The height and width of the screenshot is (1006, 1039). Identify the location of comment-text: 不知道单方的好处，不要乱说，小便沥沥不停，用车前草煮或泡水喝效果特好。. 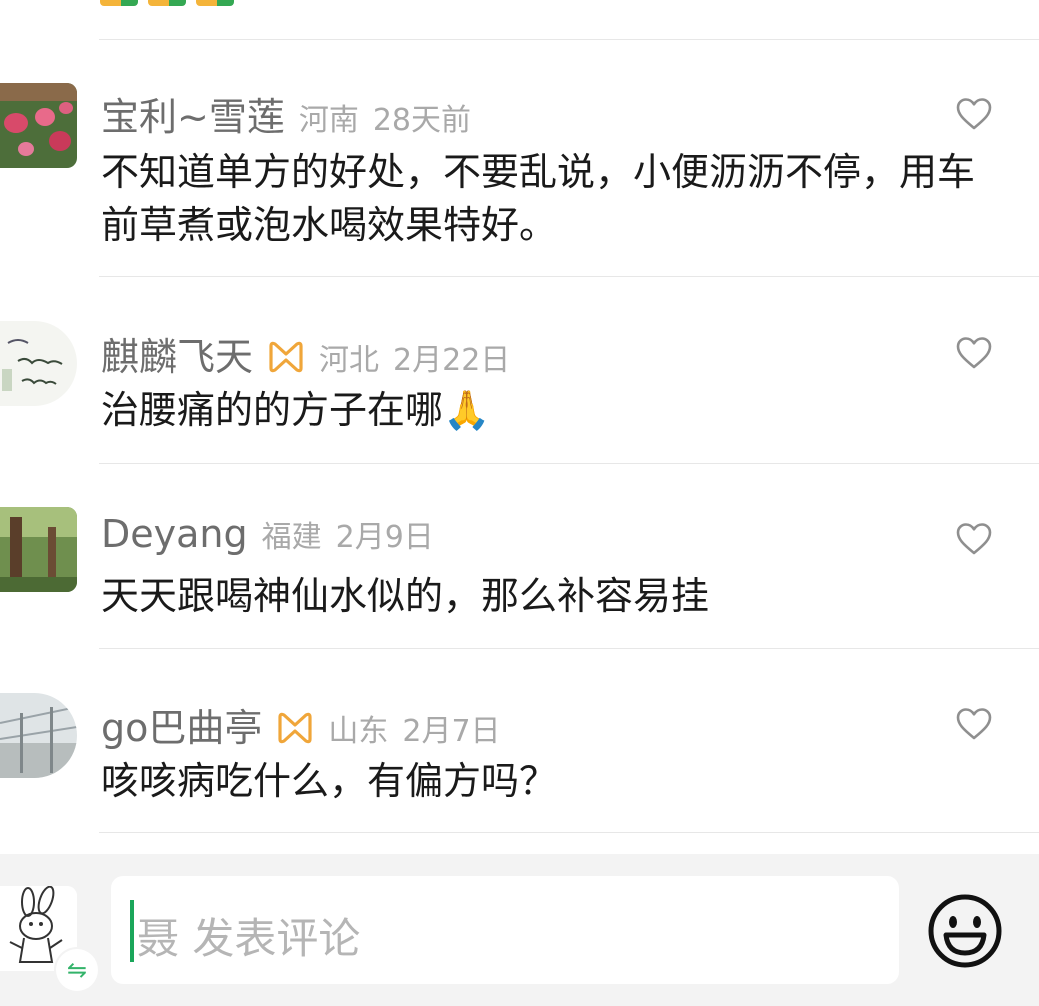
(538, 198).